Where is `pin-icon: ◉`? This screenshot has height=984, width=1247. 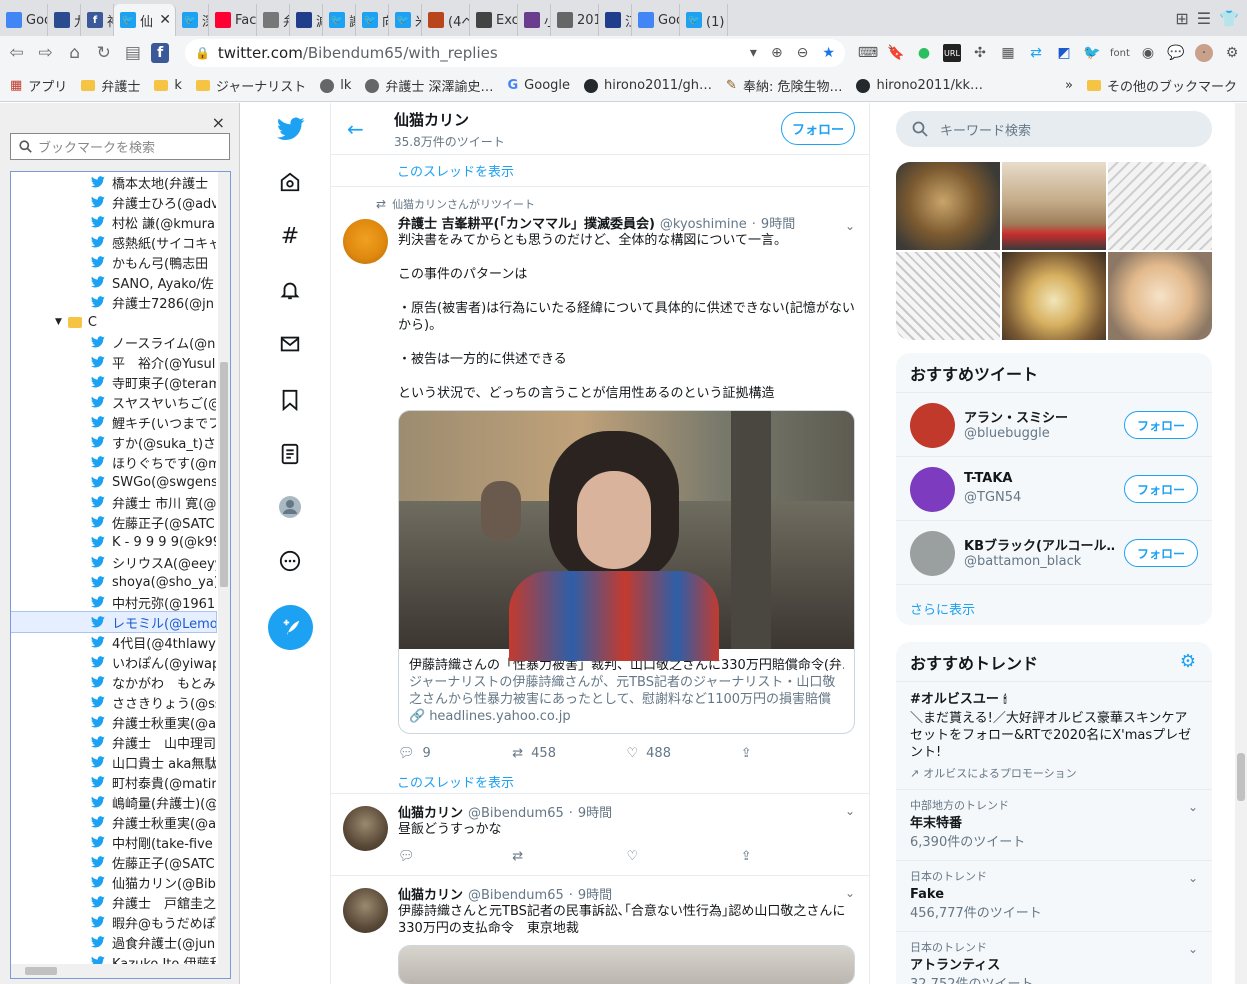 pin-icon: ◉ is located at coordinates (1148, 53).